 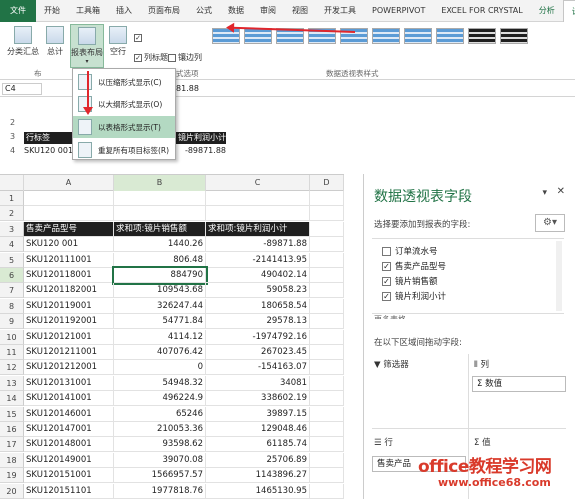 What do you see at coordinates (69, 368) in the screenshot?
I see `pivot-row-label: SKU1201212001` at bounding box center [69, 368].